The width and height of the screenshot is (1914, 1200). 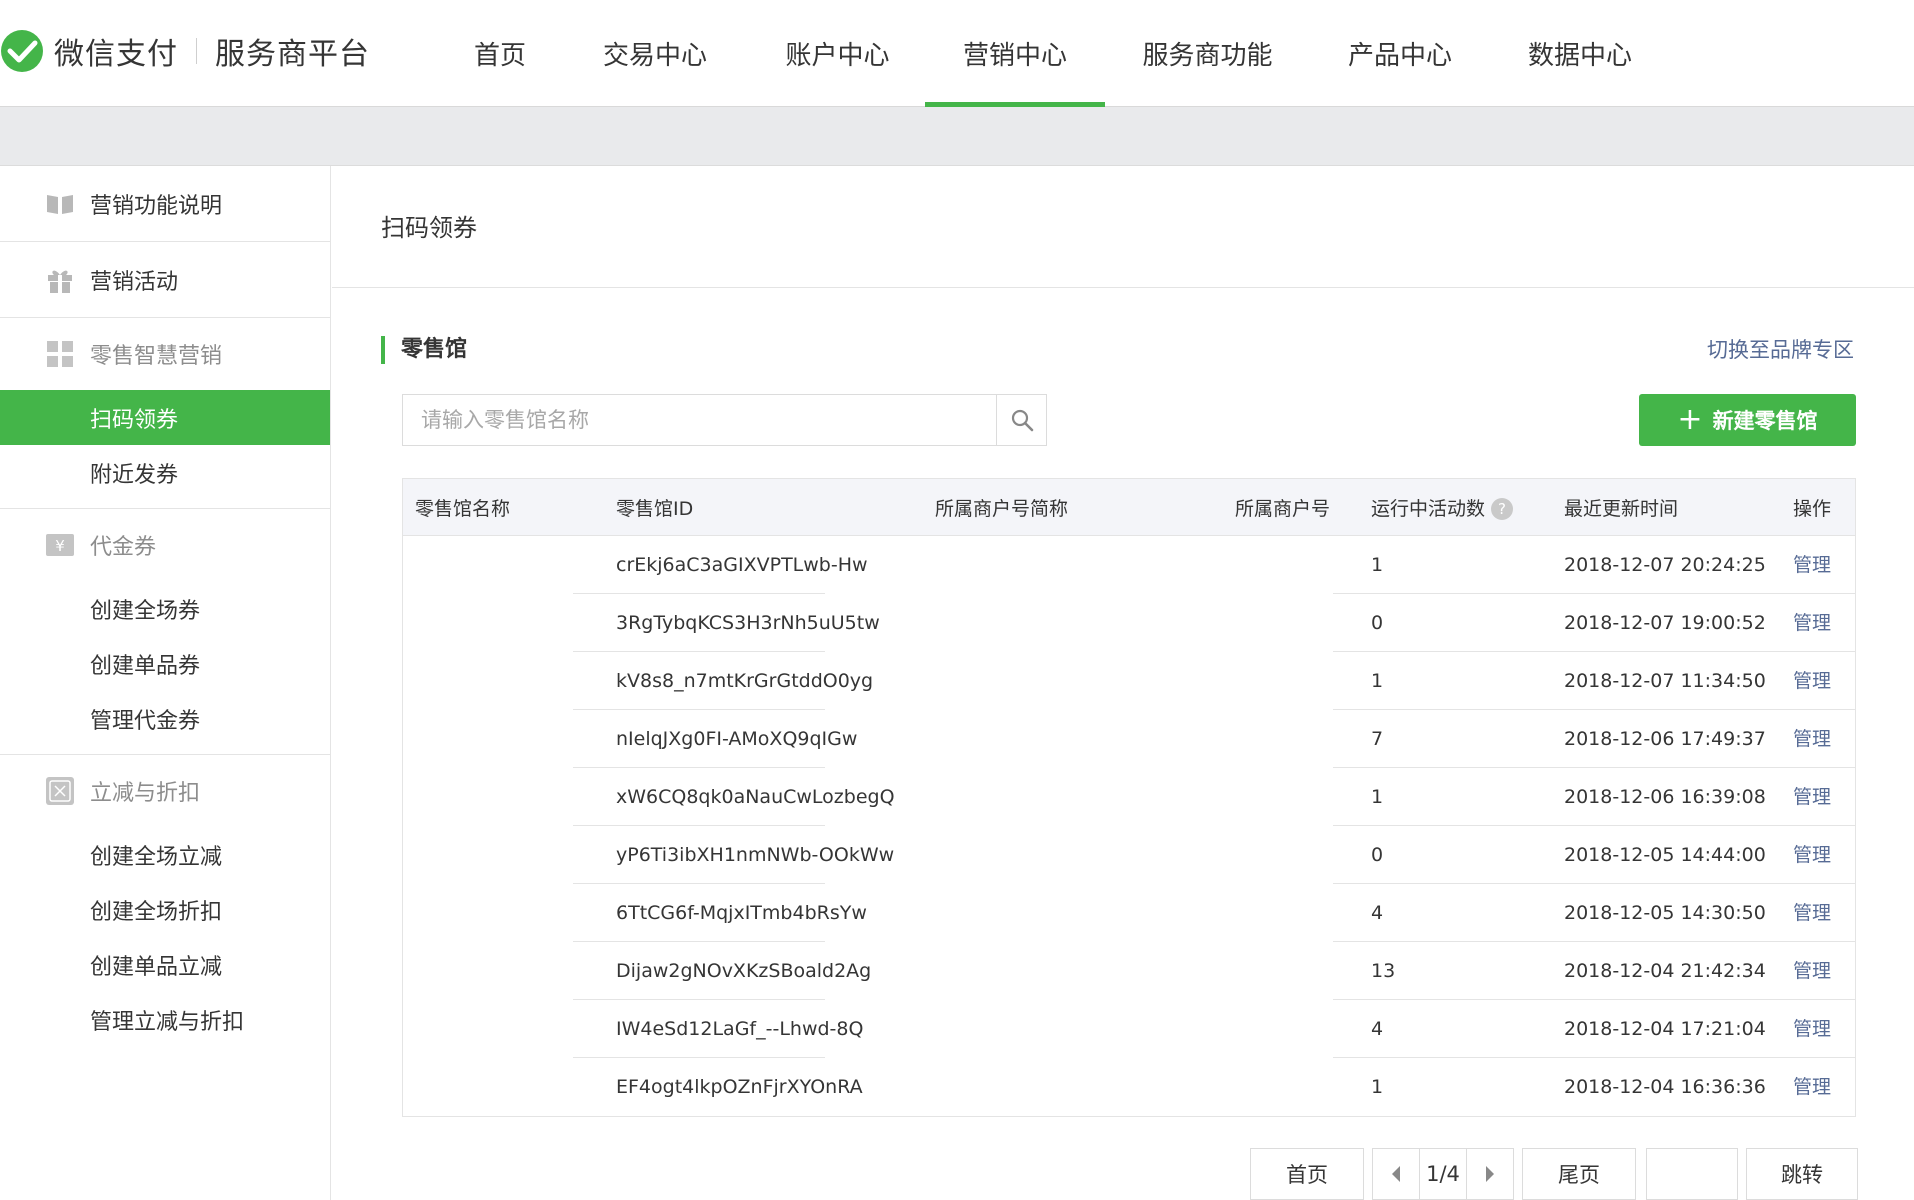 What do you see at coordinates (145, 793) in the screenshot?
I see `sidebar-group-label: 立减与折扣` at bounding box center [145, 793].